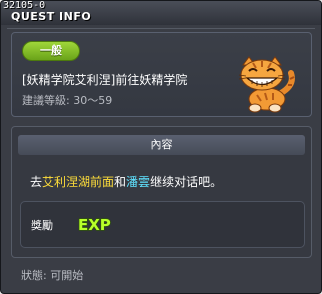 The width and height of the screenshot is (322, 294). What do you see at coordinates (93, 100) in the screenshot?
I see `level-range: 30～59` at bounding box center [93, 100].